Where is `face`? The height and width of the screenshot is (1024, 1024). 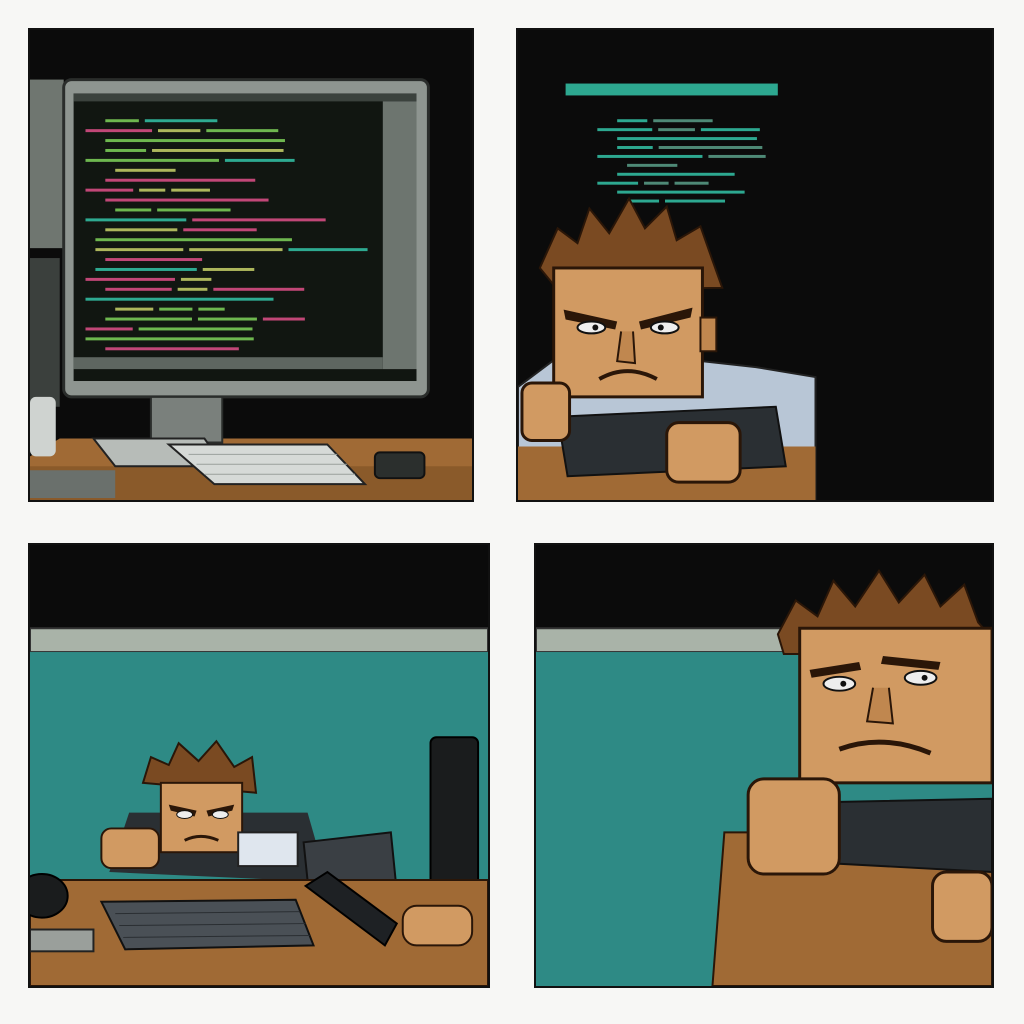 face is located at coordinates (895, 705).